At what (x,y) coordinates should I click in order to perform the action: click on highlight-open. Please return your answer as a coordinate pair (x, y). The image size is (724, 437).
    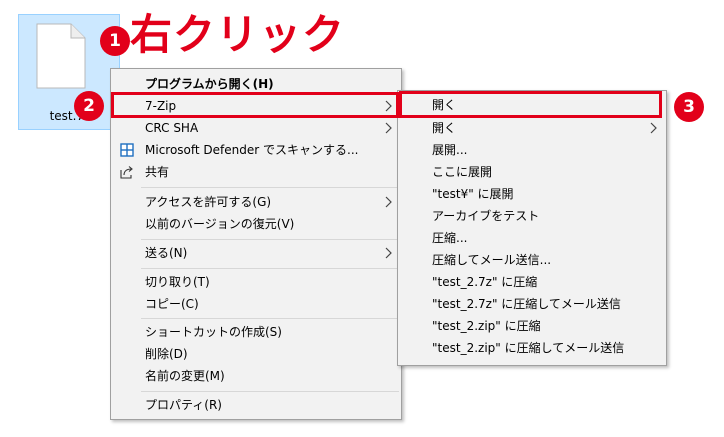
    Looking at the image, I should click on (530, 104).